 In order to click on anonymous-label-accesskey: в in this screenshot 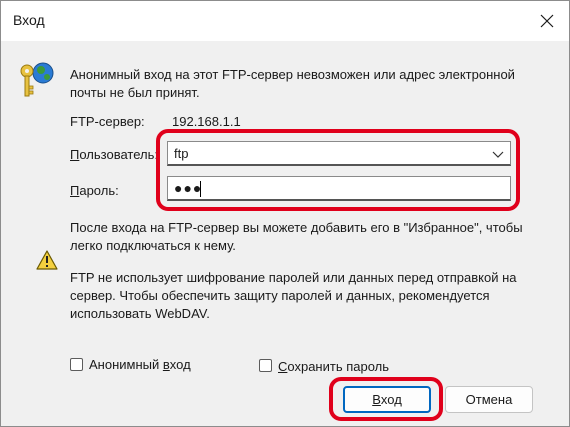, I will do `click(166, 364)`.